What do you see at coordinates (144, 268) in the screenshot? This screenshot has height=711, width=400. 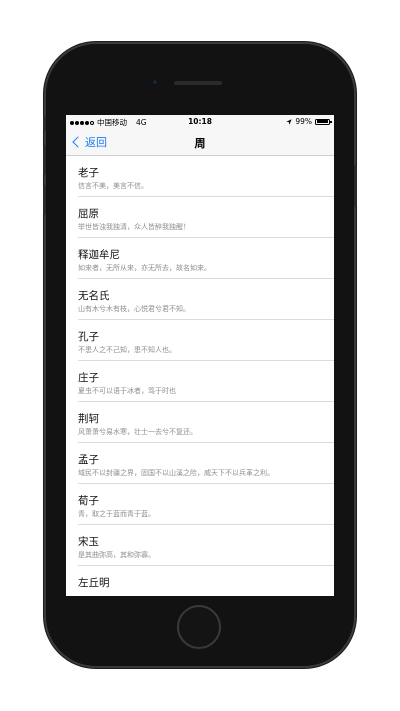 I see `list-item-subtitle: 如来者，无所从来，亦无所去，故名如来。` at bounding box center [144, 268].